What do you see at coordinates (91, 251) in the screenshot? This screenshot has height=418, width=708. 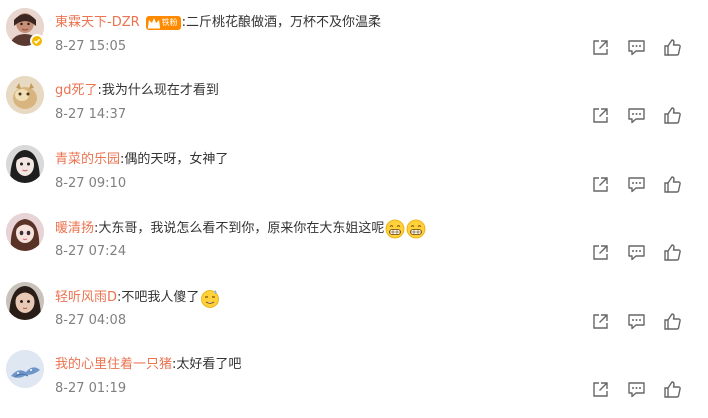 I see `comment-time: 8-27 07:24` at bounding box center [91, 251].